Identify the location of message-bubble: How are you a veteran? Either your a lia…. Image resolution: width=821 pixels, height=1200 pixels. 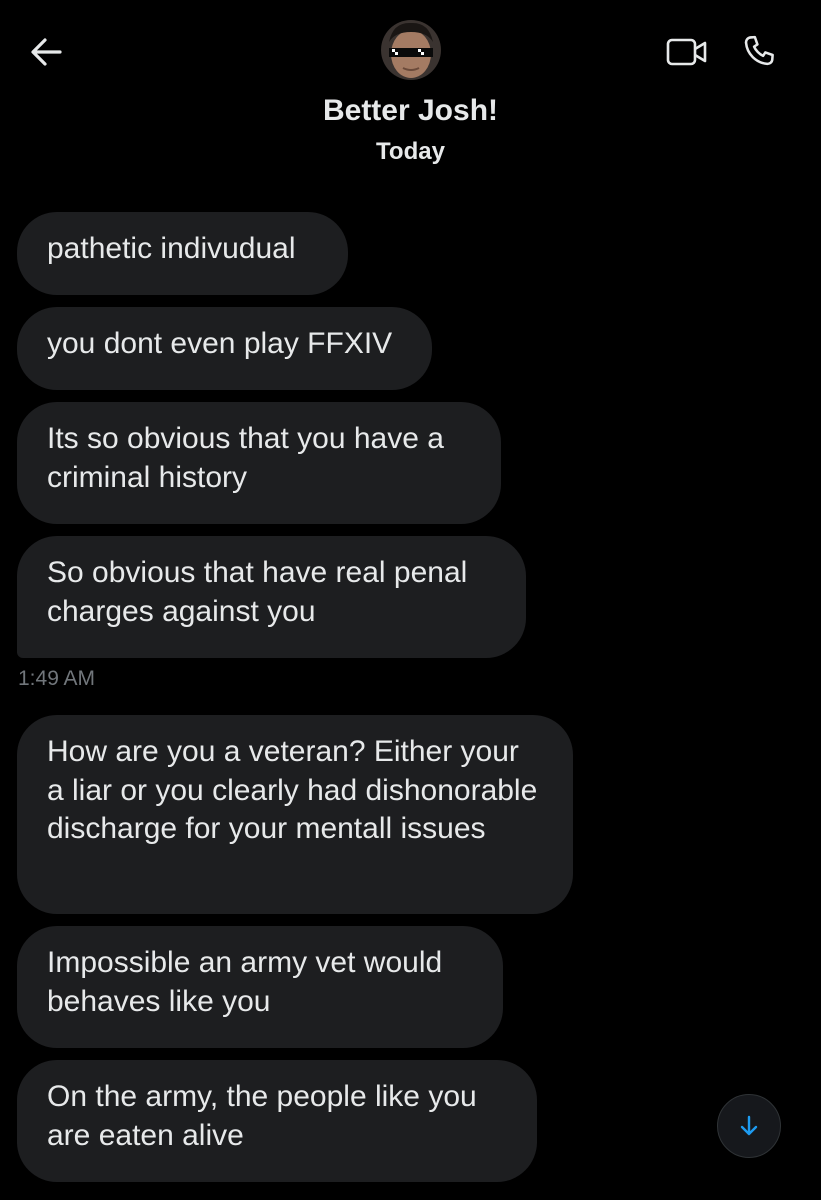
(295, 814).